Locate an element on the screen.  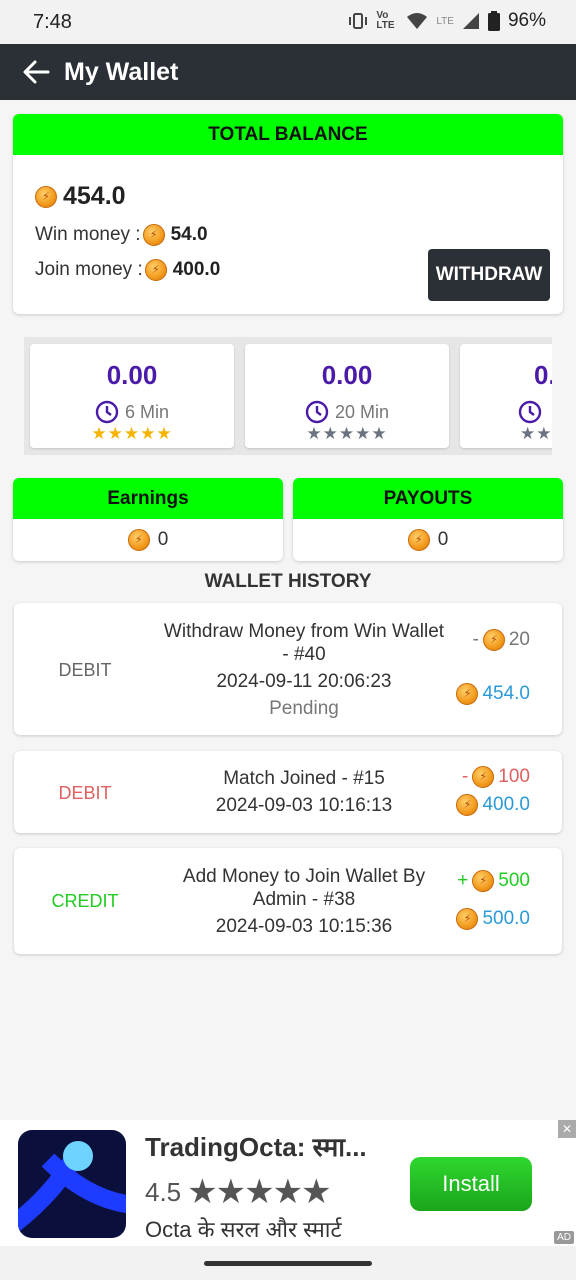
status-time: 7:48 is located at coordinates (52, 22).